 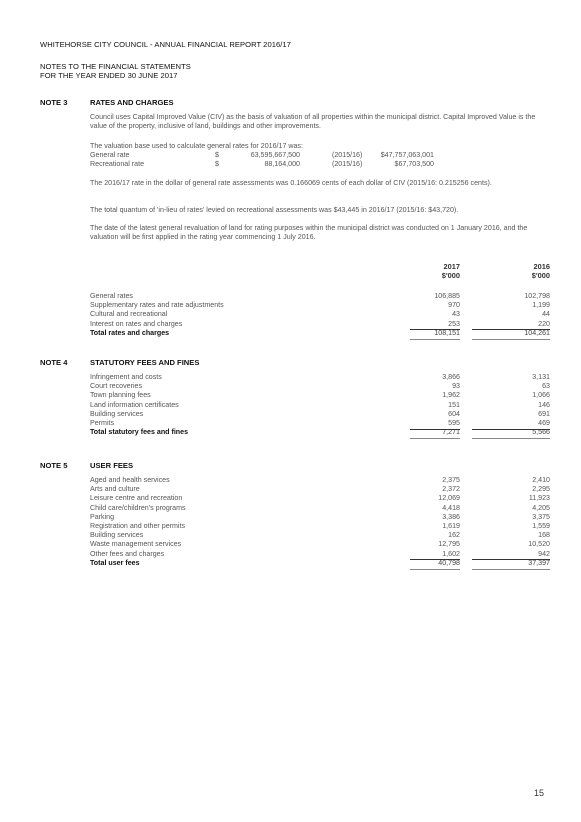 What do you see at coordinates (541, 516) in the screenshot?
I see `value-2016: 3,375` at bounding box center [541, 516].